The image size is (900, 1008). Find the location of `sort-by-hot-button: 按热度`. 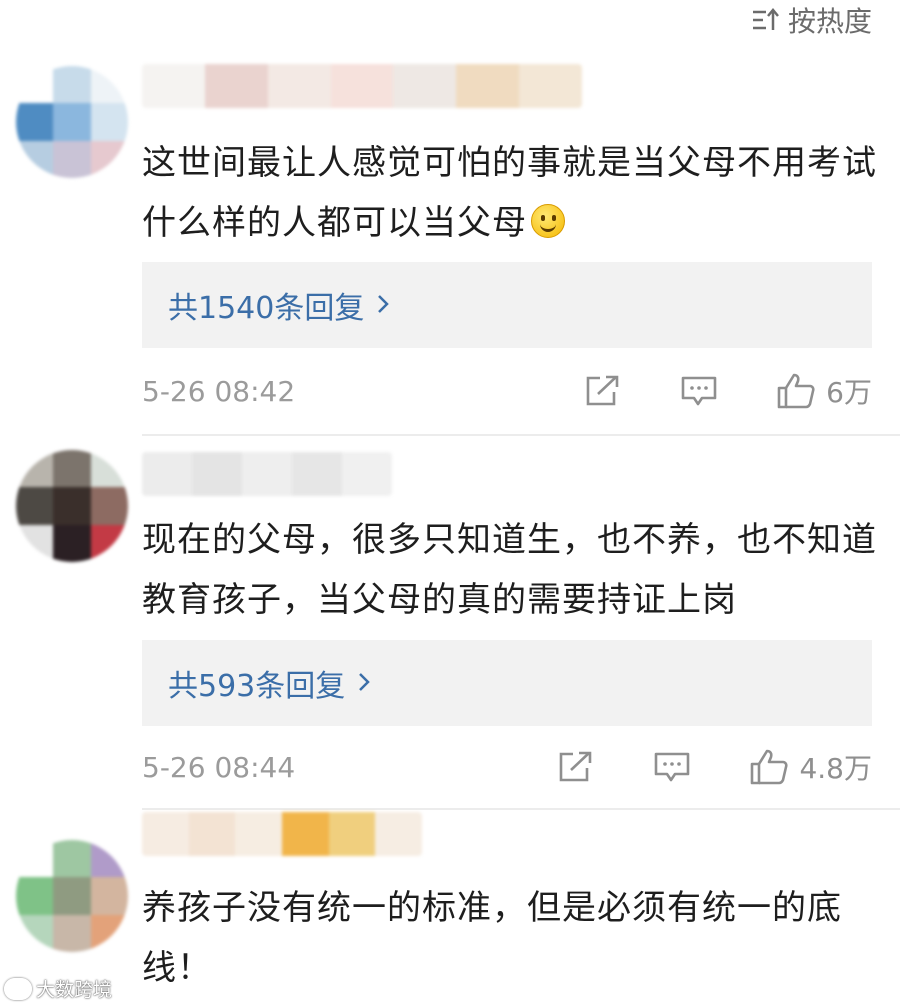

sort-by-hot-button: 按热度 is located at coordinates (812, 20).